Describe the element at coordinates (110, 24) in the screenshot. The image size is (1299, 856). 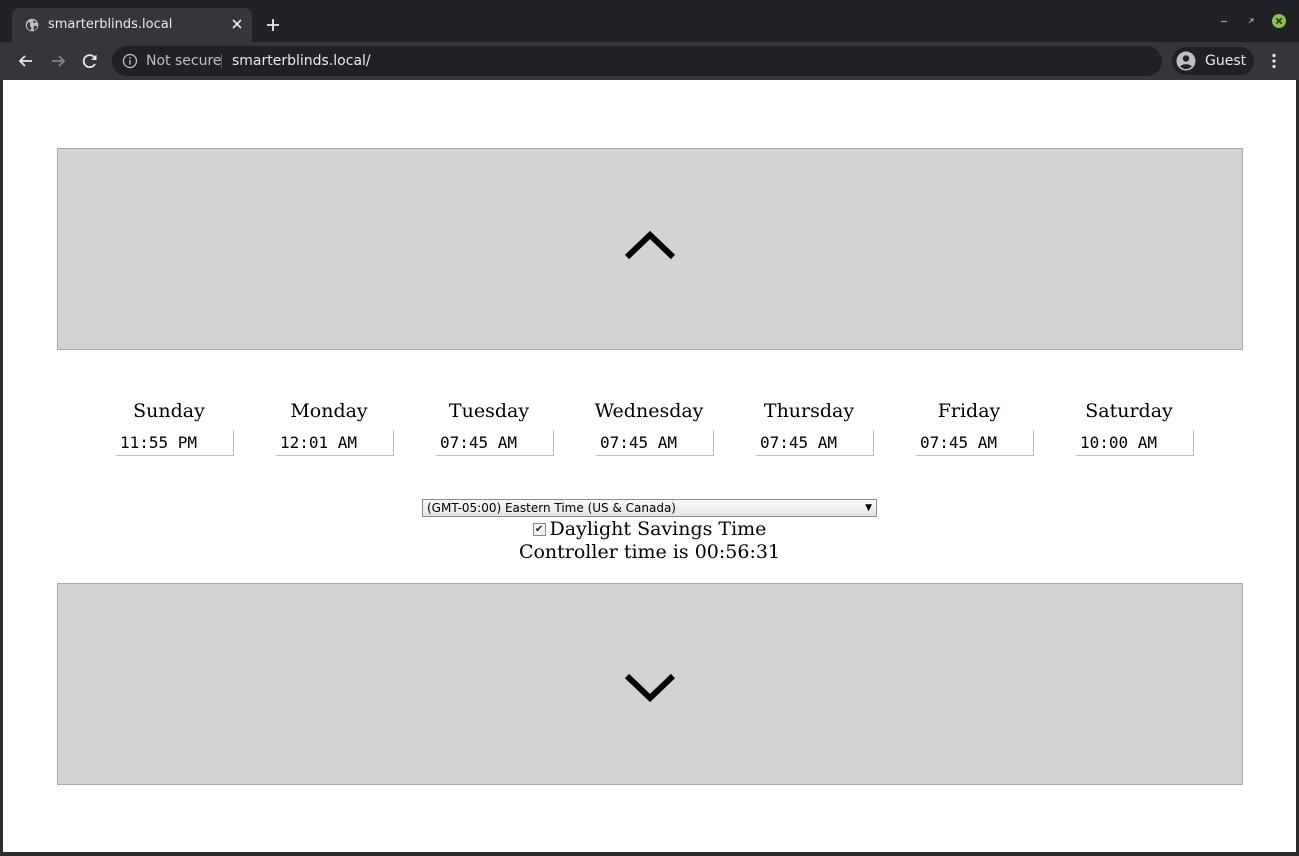
I see `tab-title: smarterblinds.local` at that location.